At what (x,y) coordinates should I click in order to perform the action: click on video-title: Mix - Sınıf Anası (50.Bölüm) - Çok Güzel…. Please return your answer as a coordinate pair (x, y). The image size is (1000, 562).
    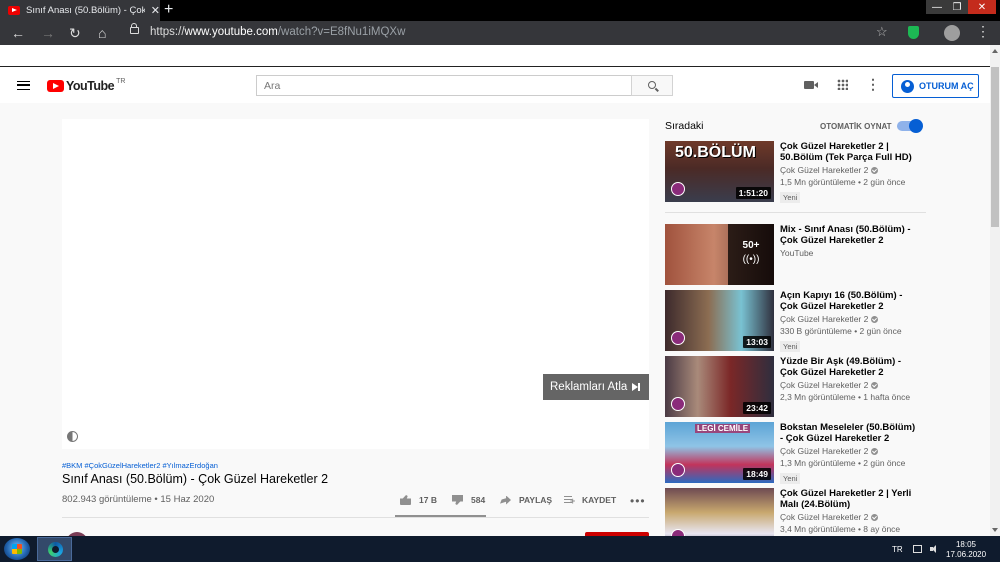
    Looking at the image, I should click on (850, 235).